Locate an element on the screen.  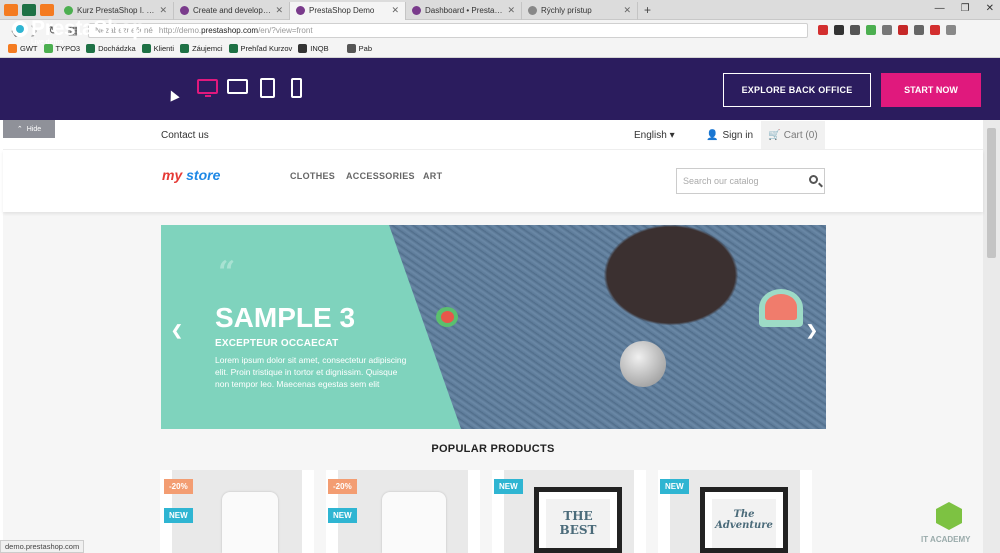
minimize-icon: — is located at coordinates (940, 8).